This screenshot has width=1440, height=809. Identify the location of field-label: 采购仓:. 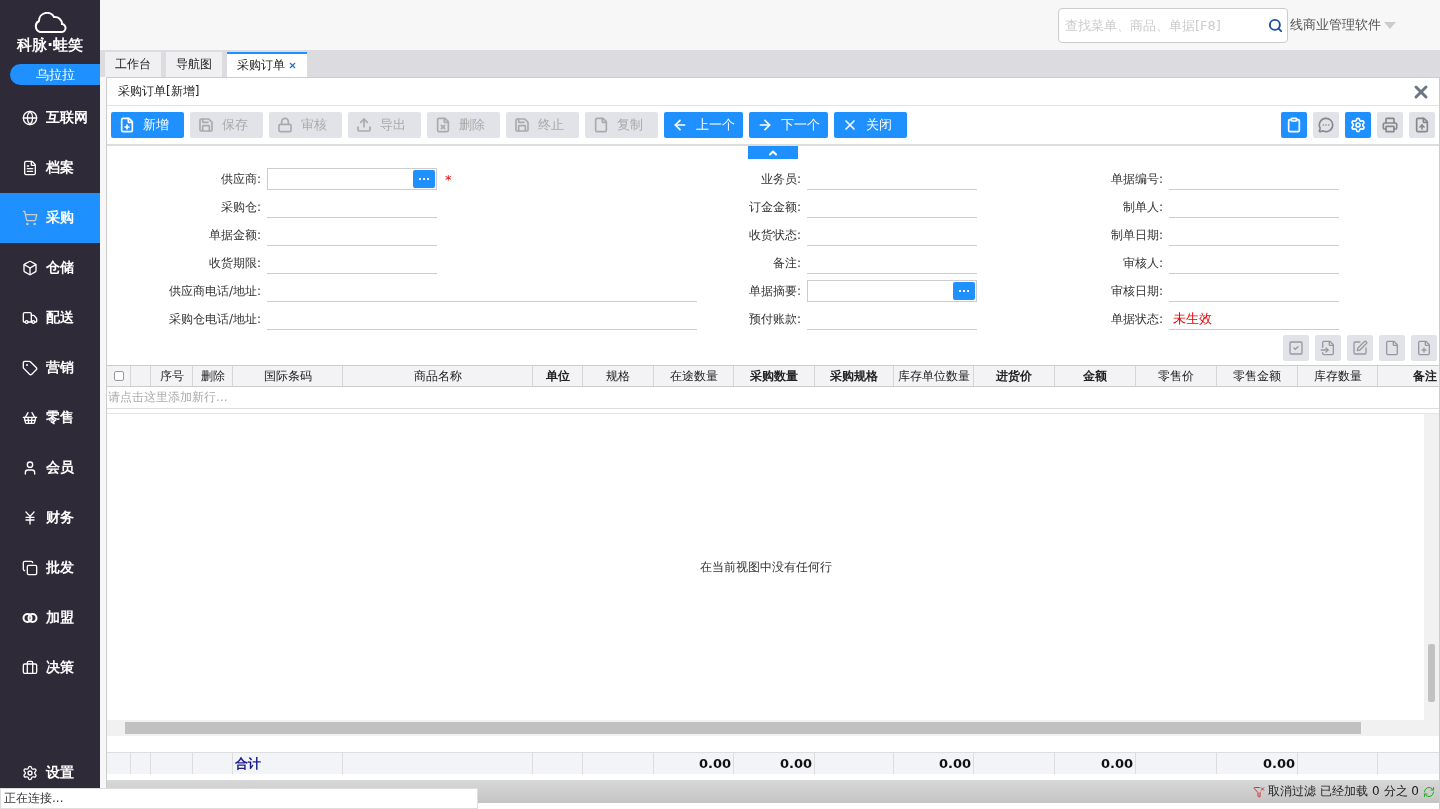
(240, 207).